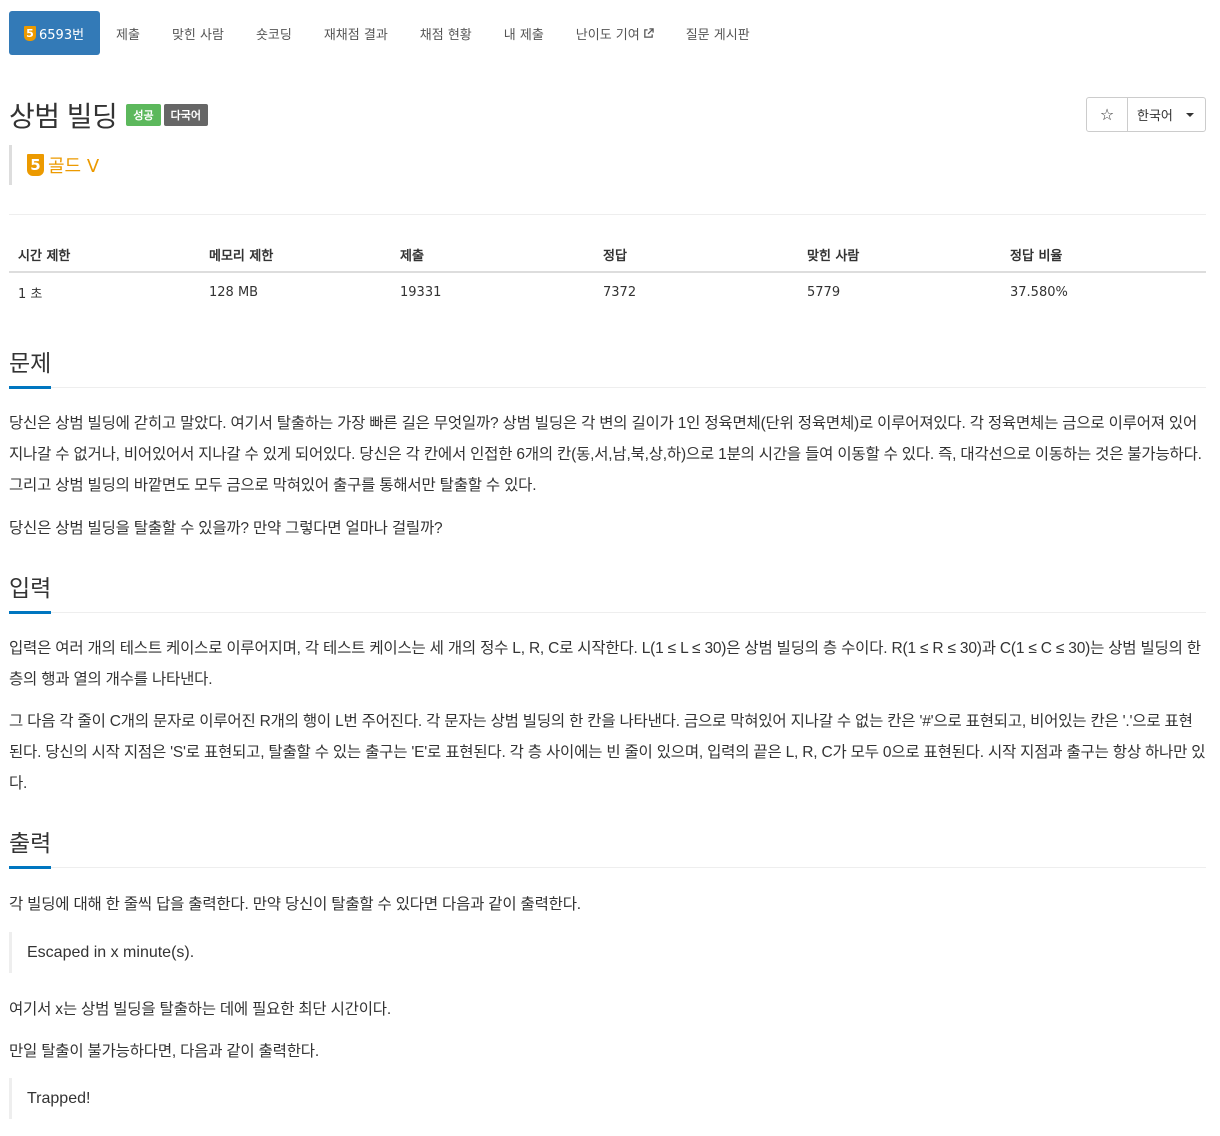 Image resolution: width=1220 pixels, height=1136 pixels. Describe the element at coordinates (104, 255) in the screenshot. I see `table-header: 시간 제한` at that location.